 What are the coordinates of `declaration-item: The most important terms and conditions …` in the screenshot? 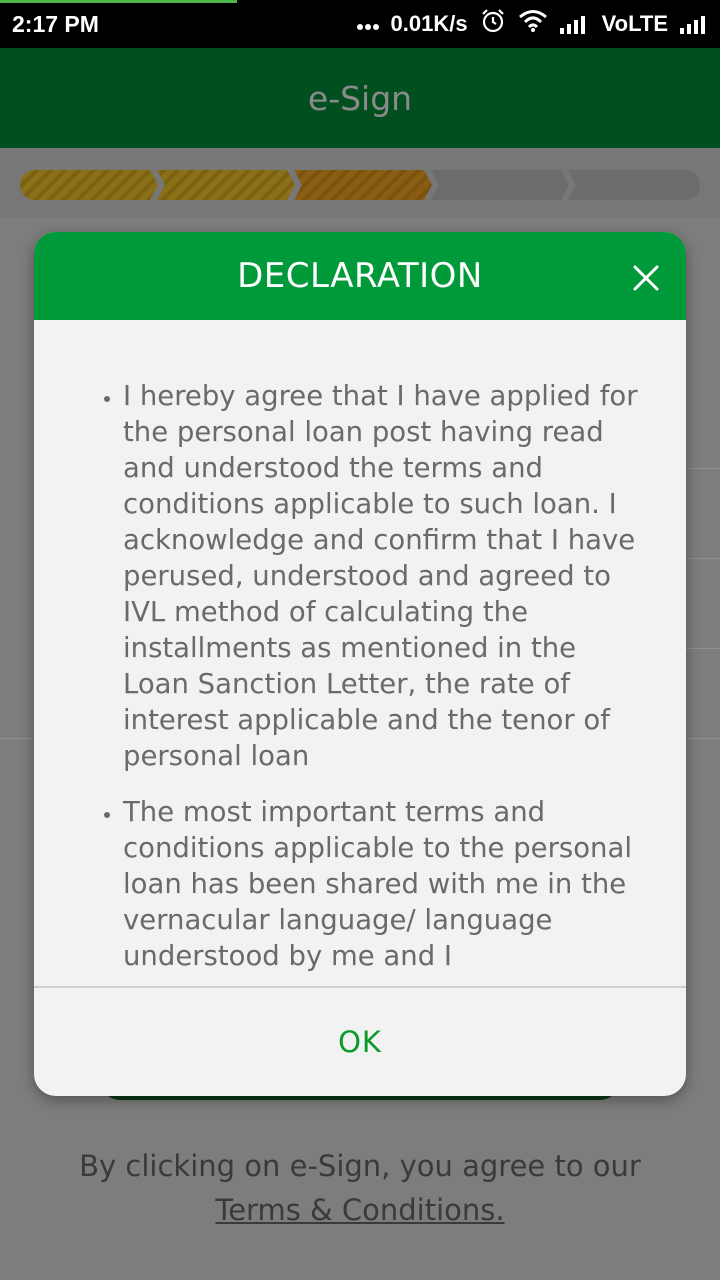 It's located at (384, 884).